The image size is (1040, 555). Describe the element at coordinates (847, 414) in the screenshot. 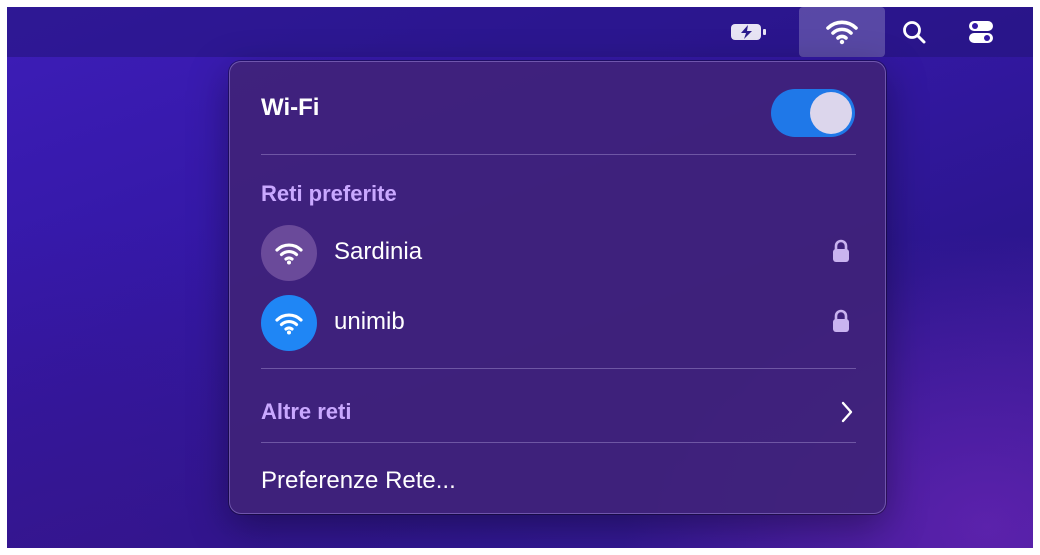

I see `chevron-right-icon` at that location.